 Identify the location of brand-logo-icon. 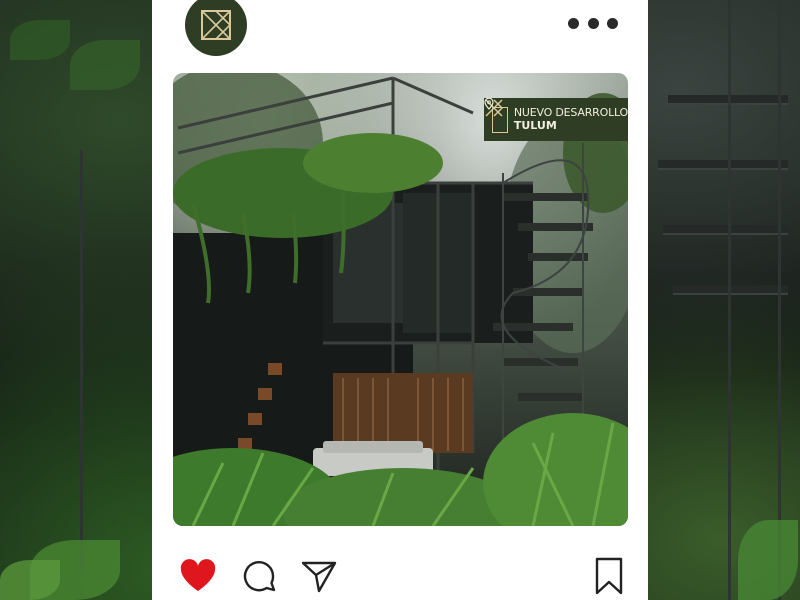
(216, 25).